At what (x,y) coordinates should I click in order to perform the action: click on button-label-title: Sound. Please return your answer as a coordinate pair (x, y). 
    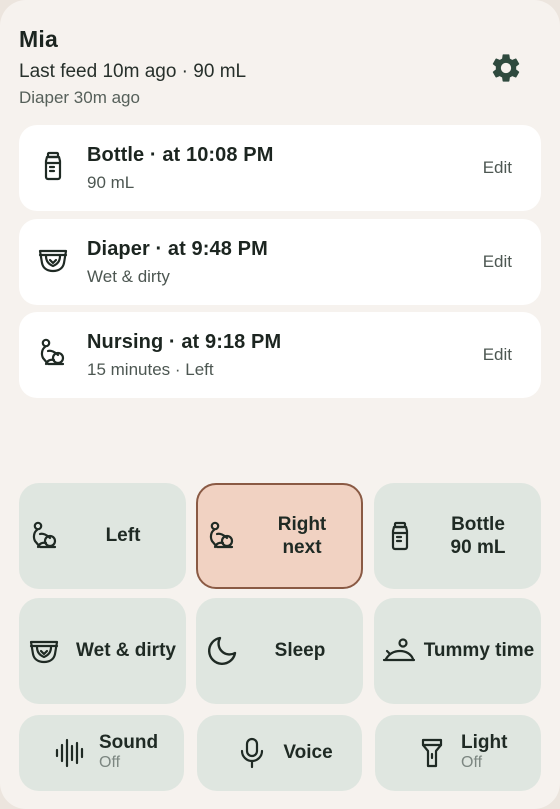
    Looking at the image, I should click on (129, 742).